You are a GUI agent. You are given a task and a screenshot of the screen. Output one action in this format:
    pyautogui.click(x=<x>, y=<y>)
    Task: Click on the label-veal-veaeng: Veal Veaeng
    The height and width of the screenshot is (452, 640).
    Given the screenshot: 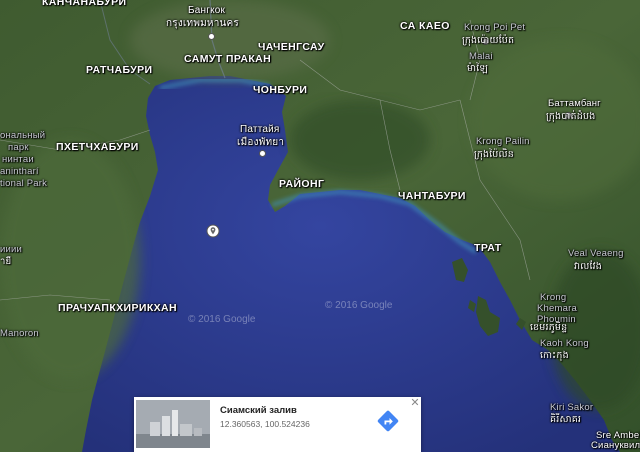 What is the action you would take?
    pyautogui.click(x=596, y=253)
    